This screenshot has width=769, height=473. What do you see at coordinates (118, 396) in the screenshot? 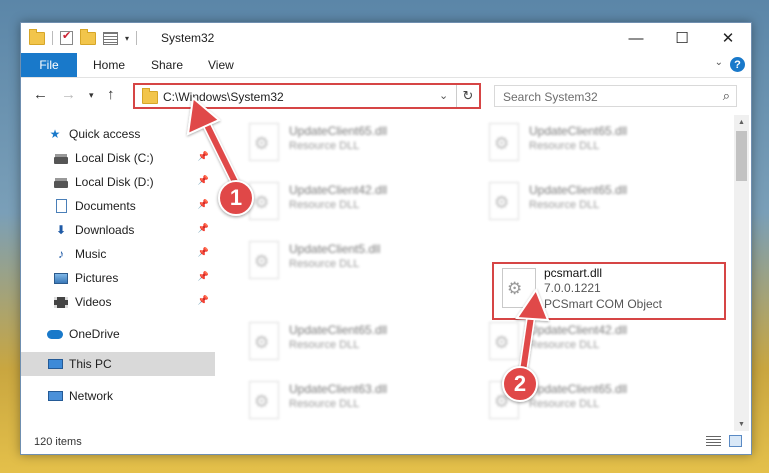
I see `sidebar-item-network: Network` at bounding box center [118, 396].